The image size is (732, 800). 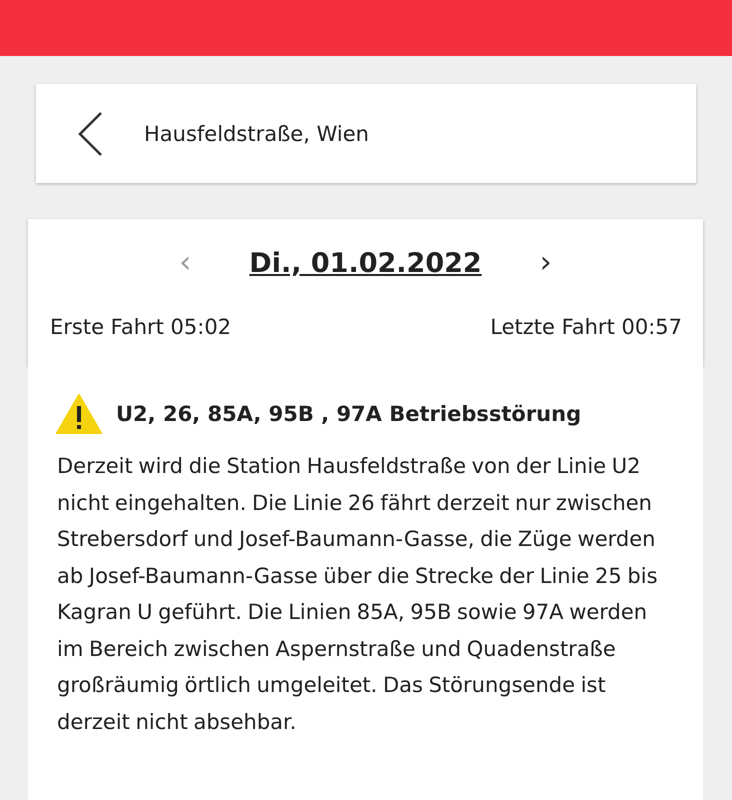 What do you see at coordinates (141, 327) in the screenshot?
I see `first-trip-text: Erste Fahrt 05:02` at bounding box center [141, 327].